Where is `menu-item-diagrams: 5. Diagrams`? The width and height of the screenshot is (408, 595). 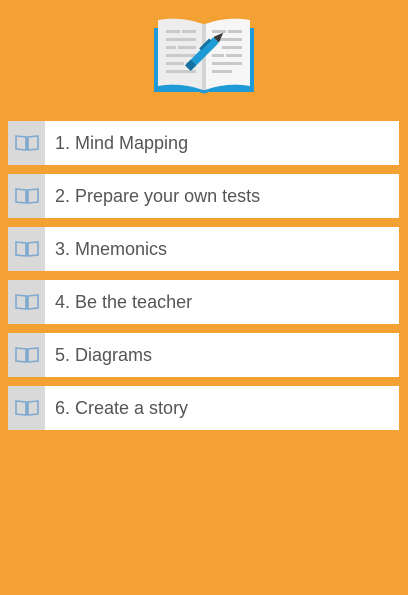
menu-item-diagrams: 5. Diagrams is located at coordinates (203, 355).